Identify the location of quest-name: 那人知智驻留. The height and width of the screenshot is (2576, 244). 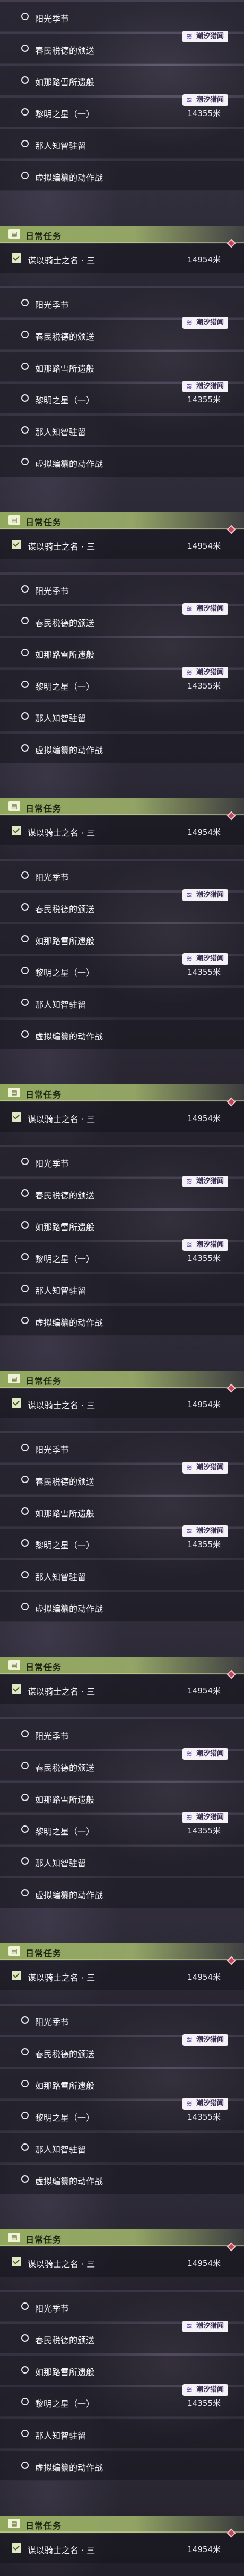
(61, 1005).